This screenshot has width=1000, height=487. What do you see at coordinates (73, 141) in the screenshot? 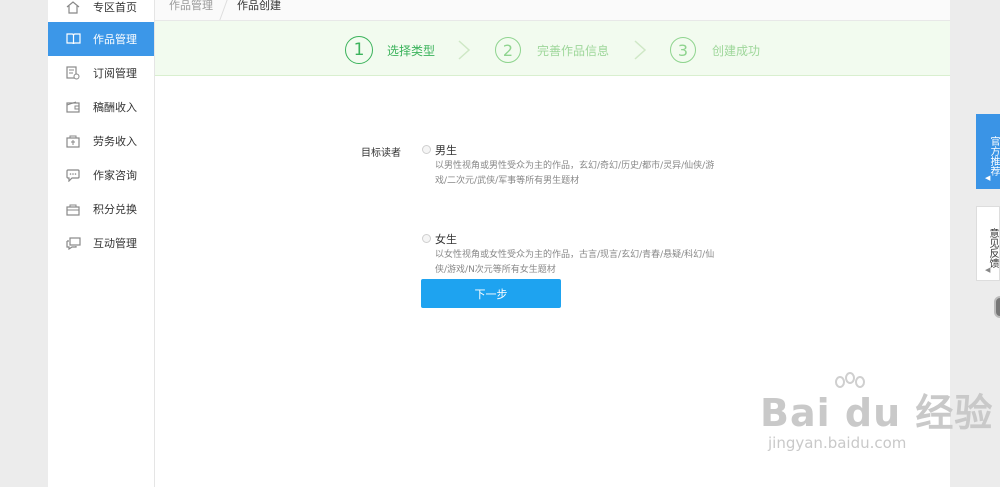
I see `service-income-icon` at bounding box center [73, 141].